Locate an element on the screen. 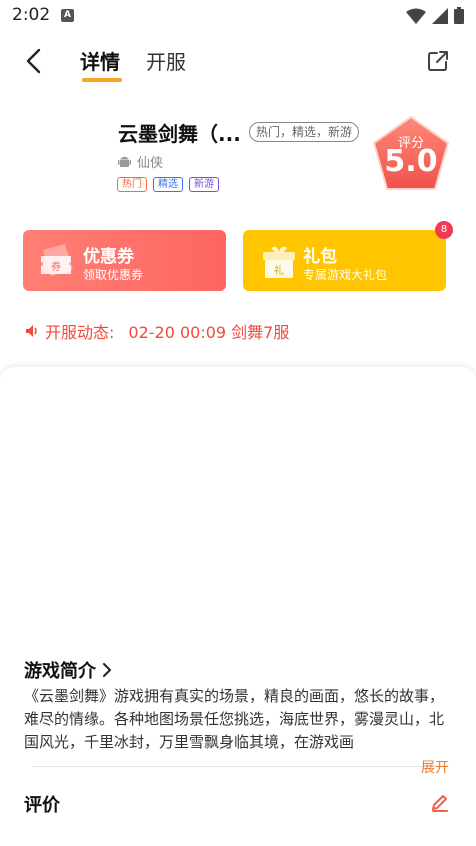  gift-box-icon: 礼 is located at coordinates (279, 262).